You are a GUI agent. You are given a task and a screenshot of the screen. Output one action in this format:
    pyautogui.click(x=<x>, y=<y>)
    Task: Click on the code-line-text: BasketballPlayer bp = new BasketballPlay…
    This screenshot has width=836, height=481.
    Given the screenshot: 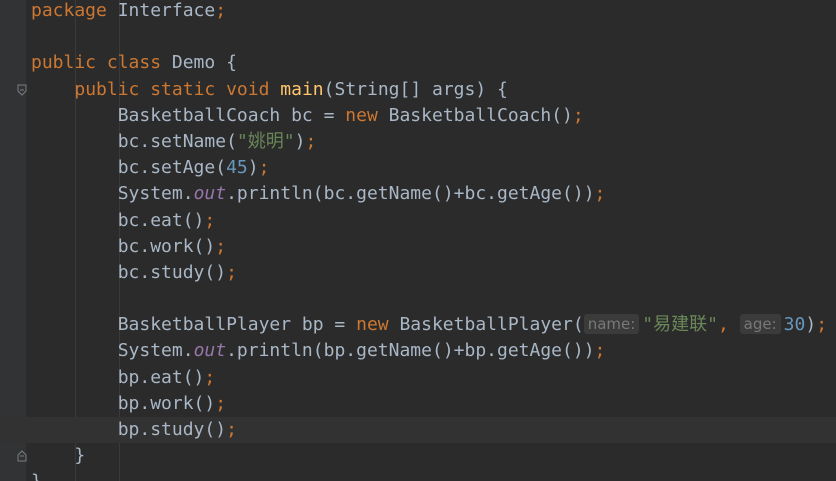 What is the action you would take?
    pyautogui.click(x=429, y=325)
    